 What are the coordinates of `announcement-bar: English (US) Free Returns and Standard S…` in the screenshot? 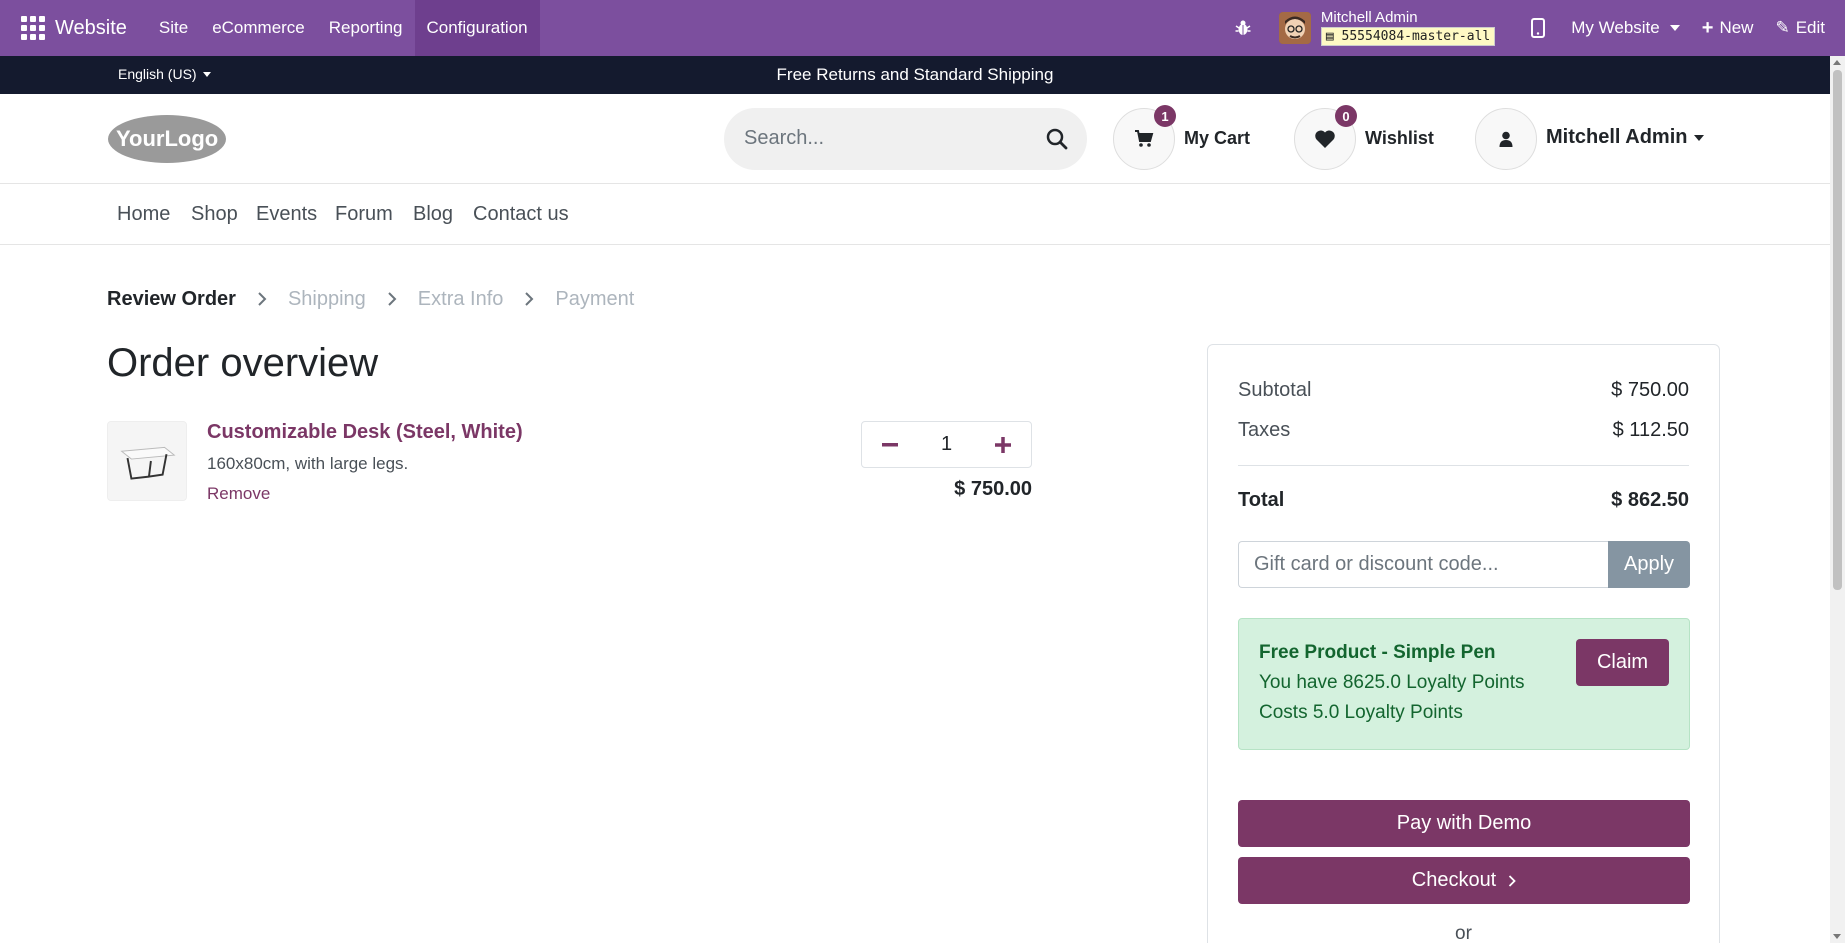 It's located at (915, 75).